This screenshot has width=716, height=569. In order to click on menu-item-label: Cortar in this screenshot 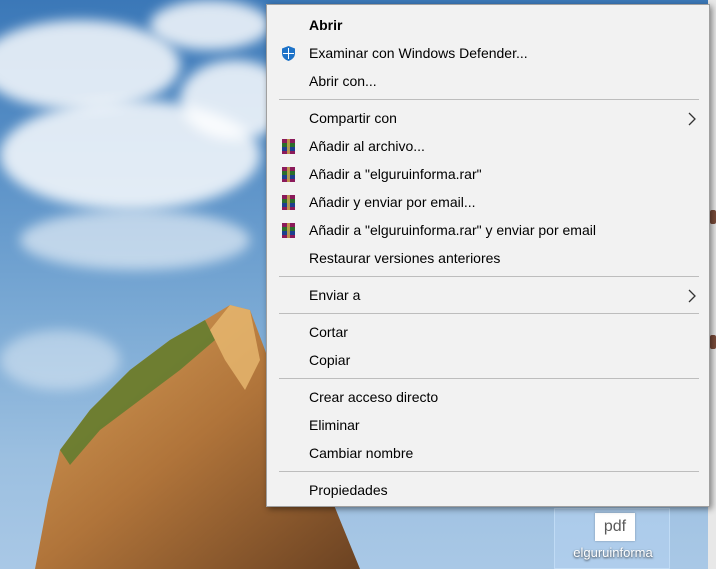, I will do `click(328, 332)`.